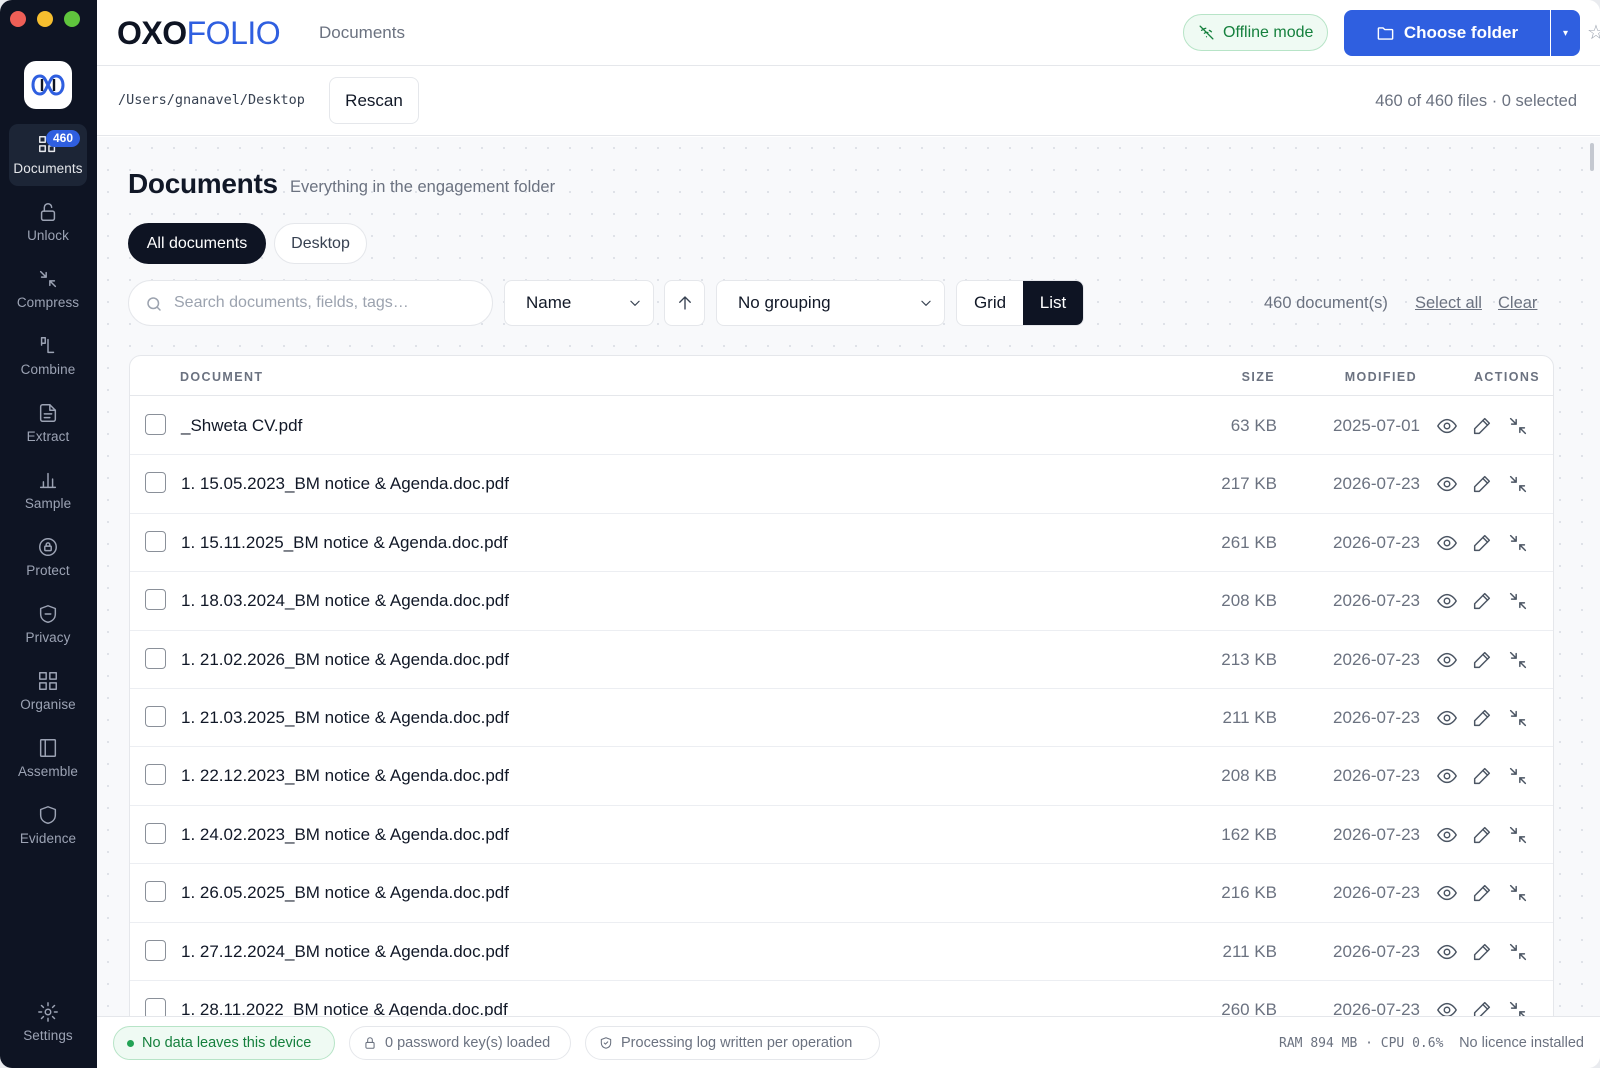  Describe the element at coordinates (1448, 303) in the screenshot. I see `select-all-link: Select all` at that location.